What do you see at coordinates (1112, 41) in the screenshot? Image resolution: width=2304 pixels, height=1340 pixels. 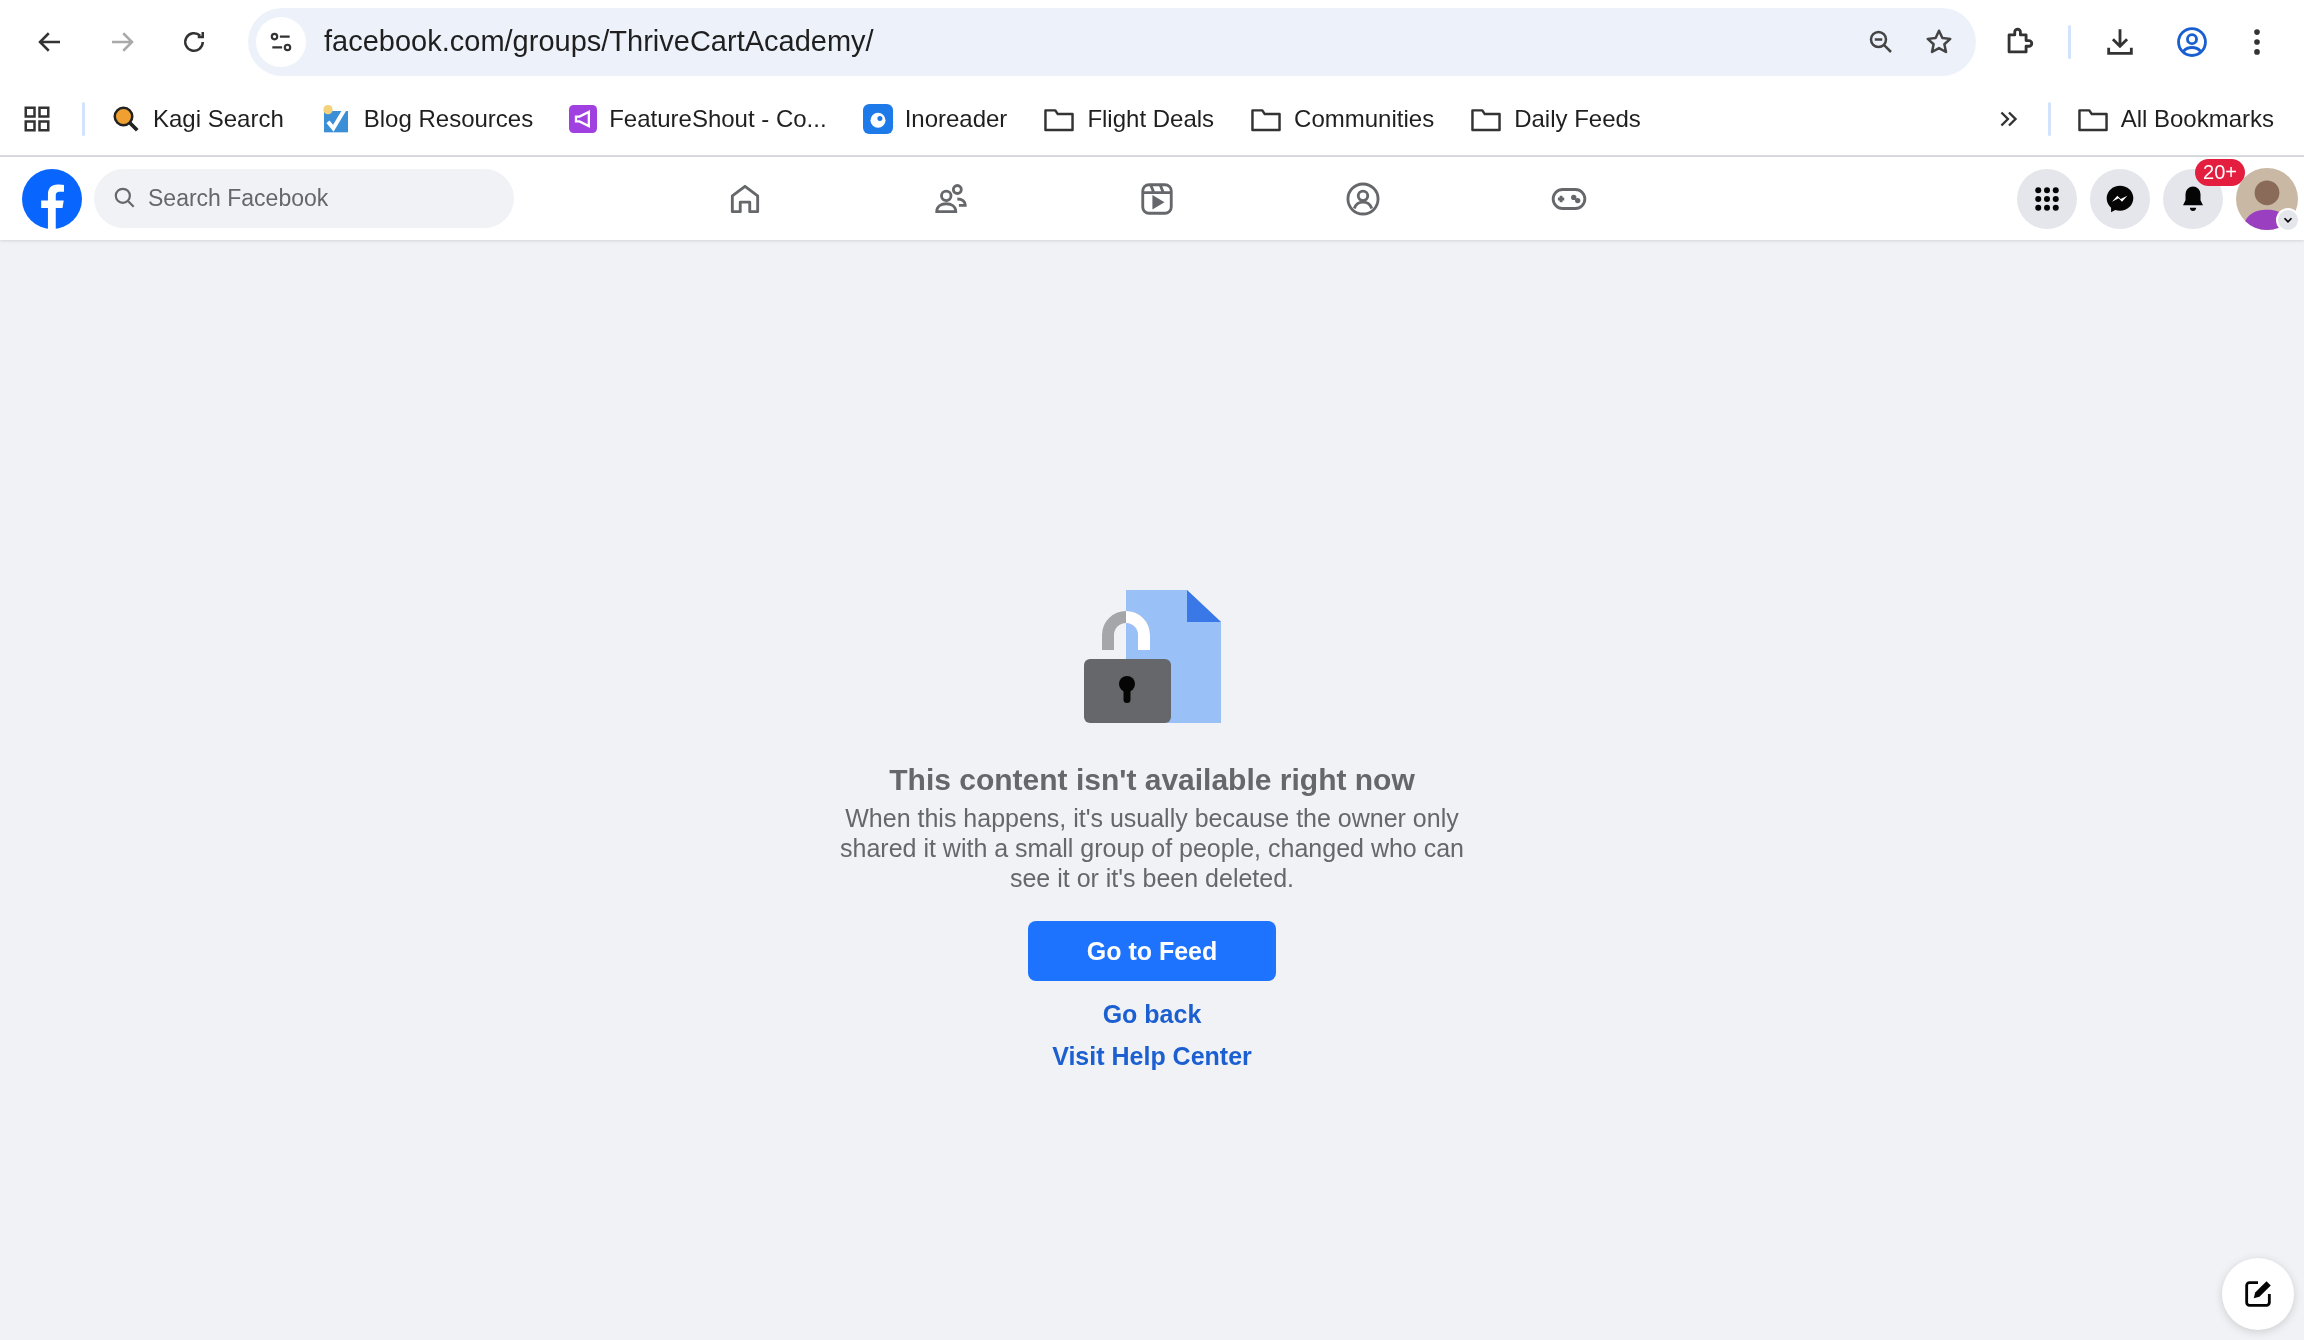 I see `address-bar: facebook.com/groups/ThriveCartAcademy/` at bounding box center [1112, 41].